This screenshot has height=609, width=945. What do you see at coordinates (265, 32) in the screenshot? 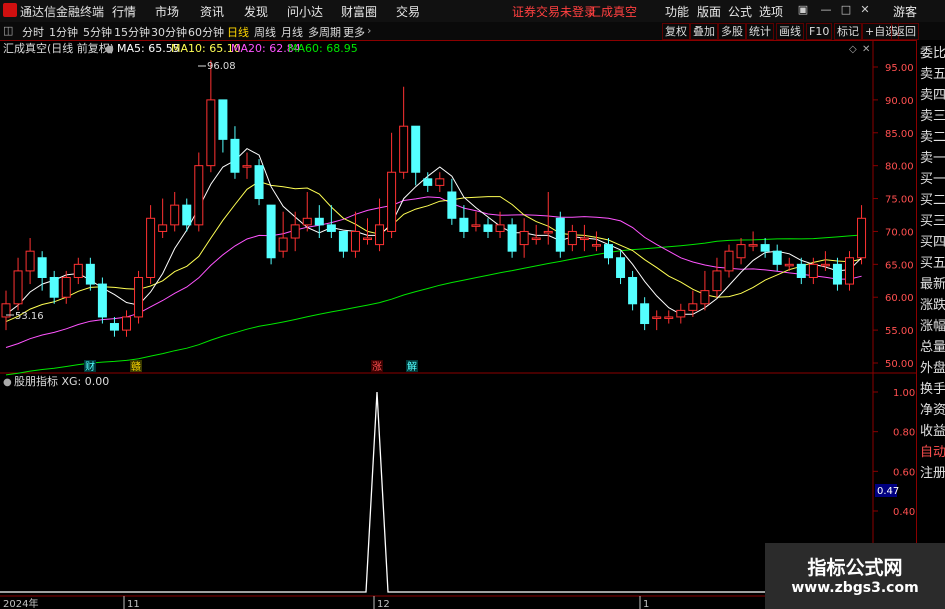
I see `period-weekly: 周线` at bounding box center [265, 32].